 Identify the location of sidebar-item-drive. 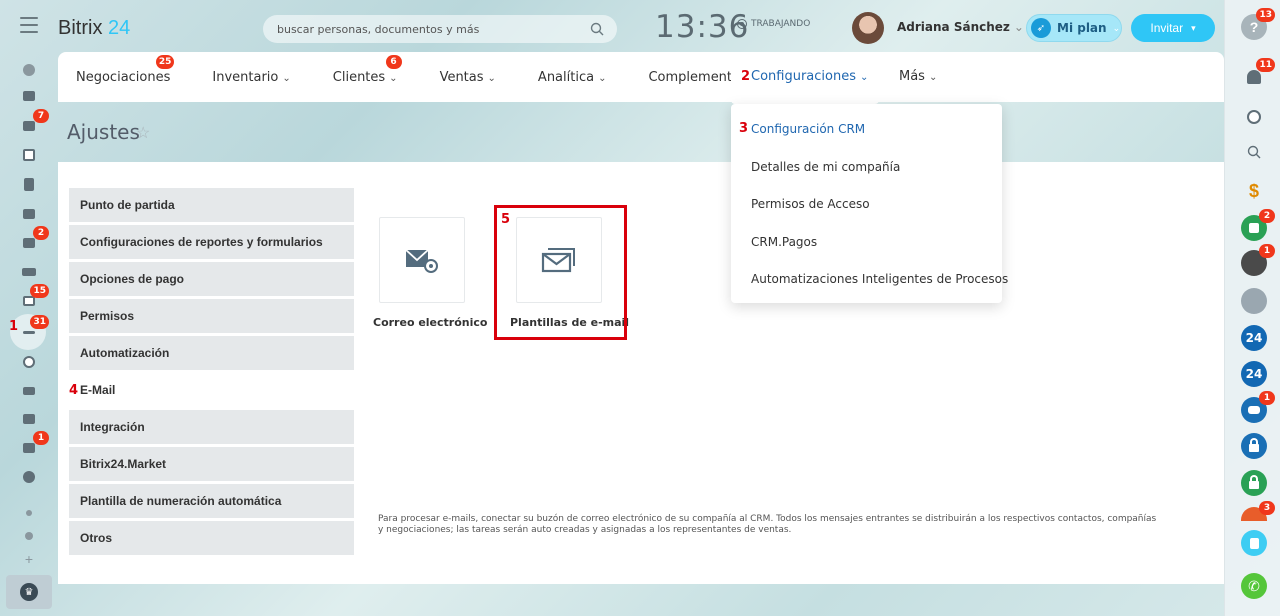
(29, 214).